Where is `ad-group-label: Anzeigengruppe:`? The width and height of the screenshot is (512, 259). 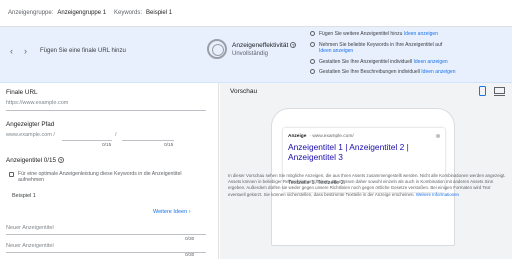
ad-group-label: Anzeigengruppe: is located at coordinates (31, 13).